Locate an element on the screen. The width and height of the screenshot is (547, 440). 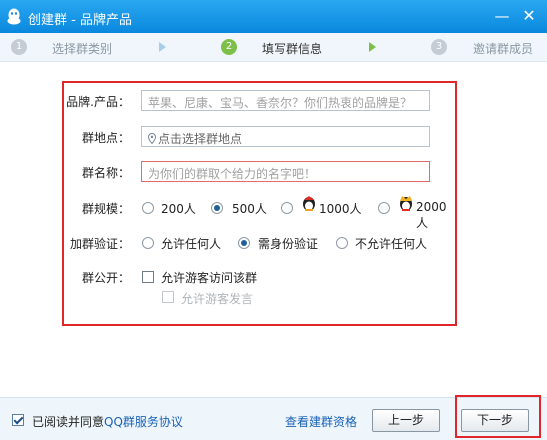
step-indicator: 1 选择群类别 2 填写群信息 3 邀请群成员 is located at coordinates (273, 47).